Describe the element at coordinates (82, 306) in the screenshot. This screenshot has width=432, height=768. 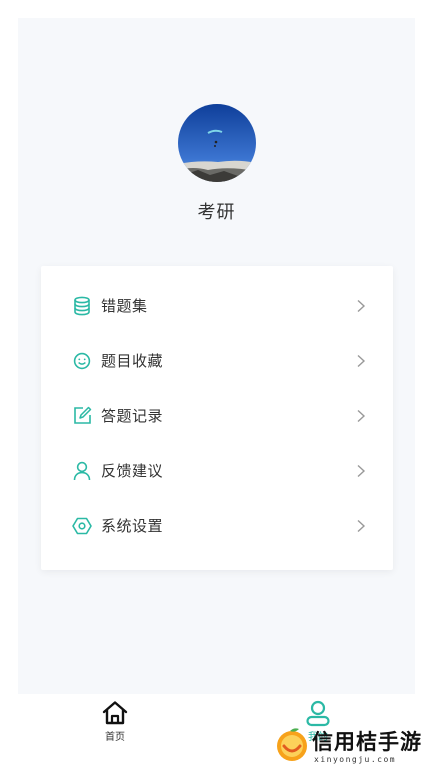
I see `database-icon` at that location.